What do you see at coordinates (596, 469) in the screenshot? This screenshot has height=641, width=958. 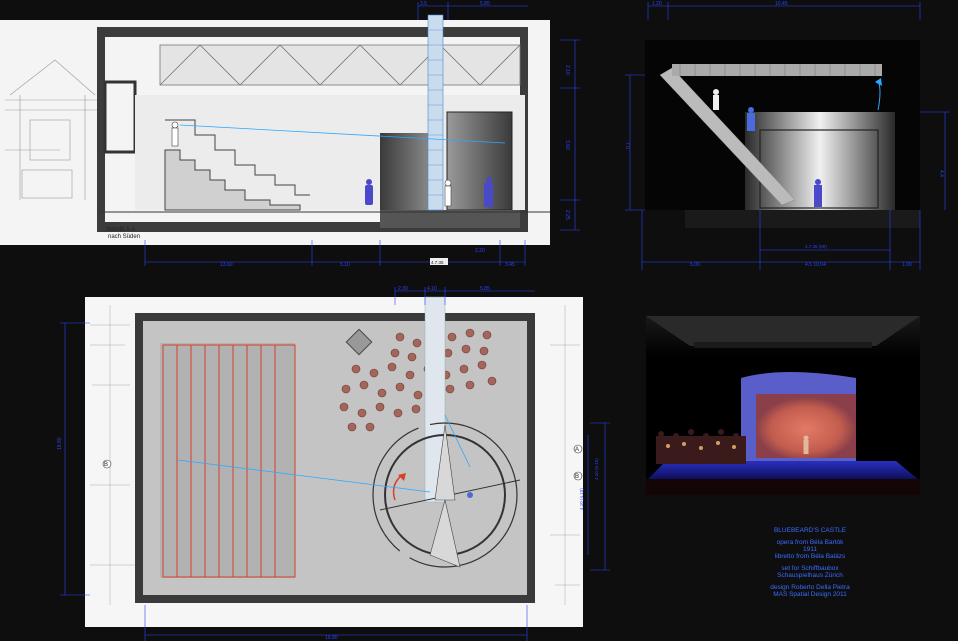 I see `dim-label: 4.10 (5.10)` at bounding box center [596, 469].